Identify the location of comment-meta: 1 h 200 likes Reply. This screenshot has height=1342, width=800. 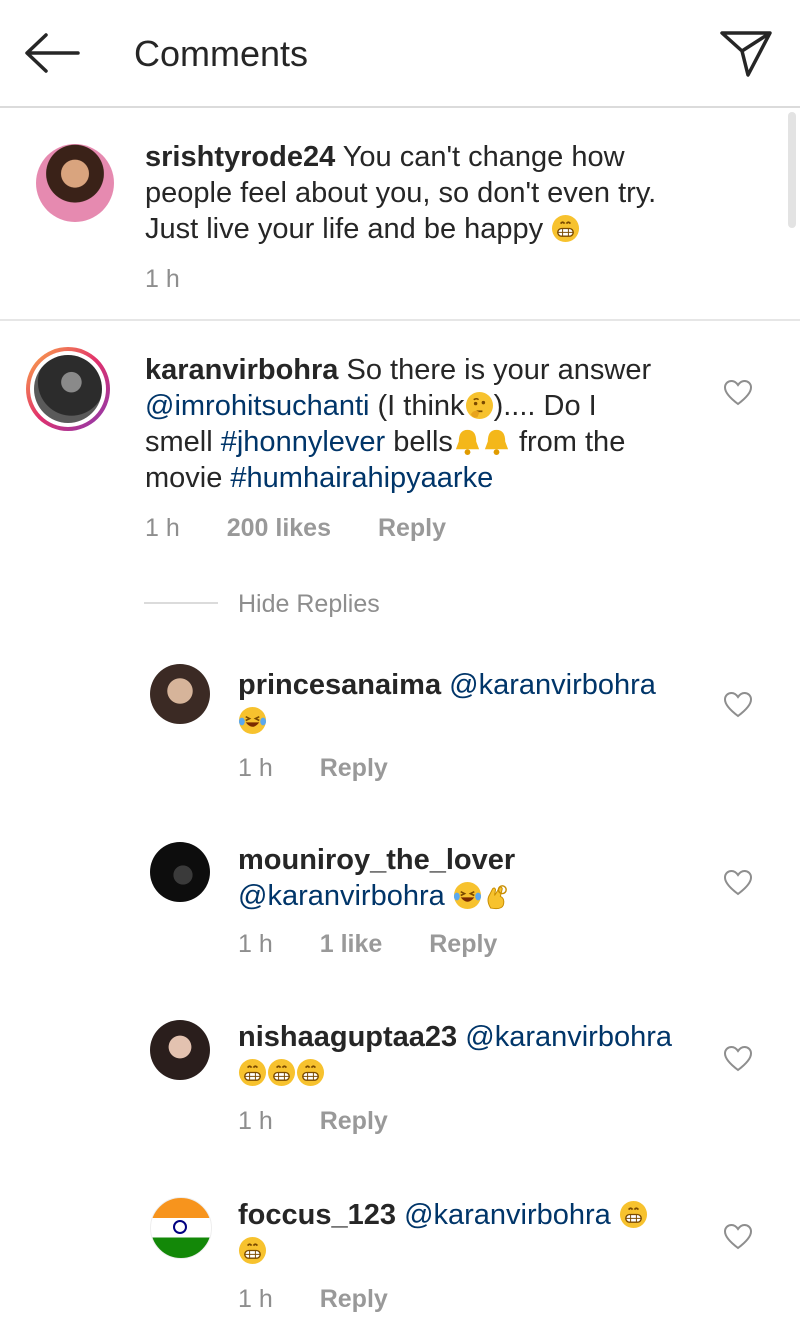
(315, 528).